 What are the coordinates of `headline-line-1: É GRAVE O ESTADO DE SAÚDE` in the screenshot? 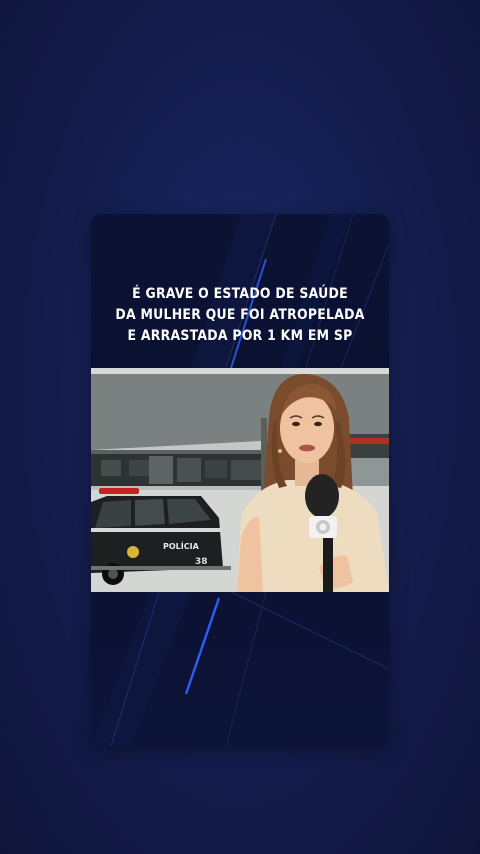 It's located at (240, 294).